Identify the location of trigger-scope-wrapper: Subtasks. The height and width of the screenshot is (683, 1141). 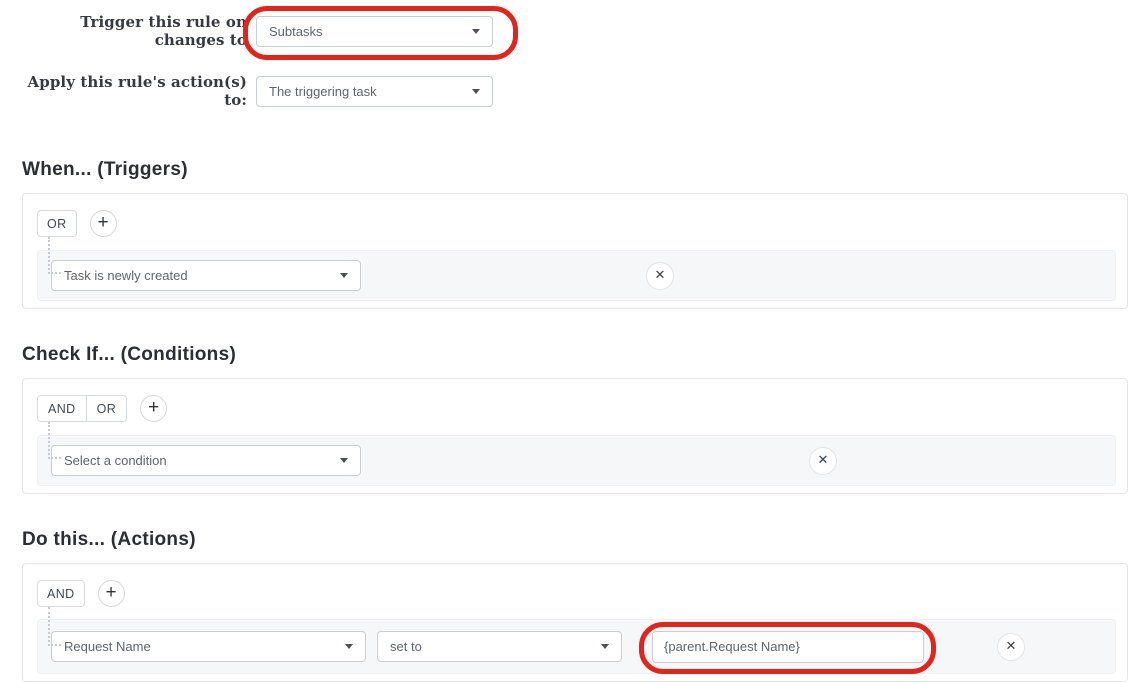
(380, 32).